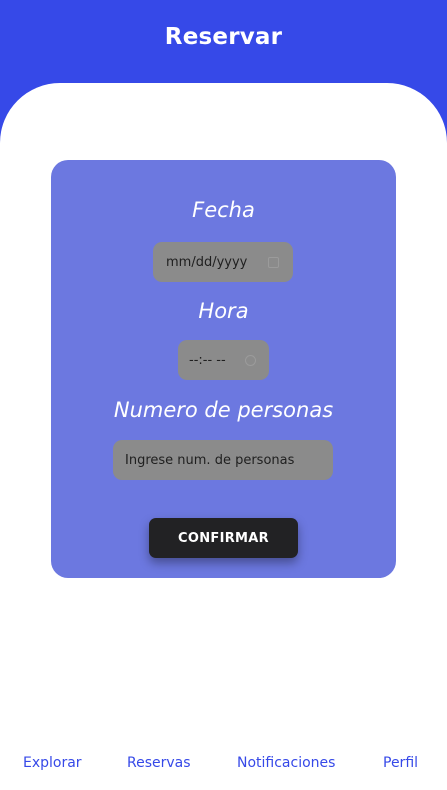 This screenshot has height=790, width=447. I want to click on bottom-nav: Explorar Reservas Notificaciones Perfil, so click(223, 765).